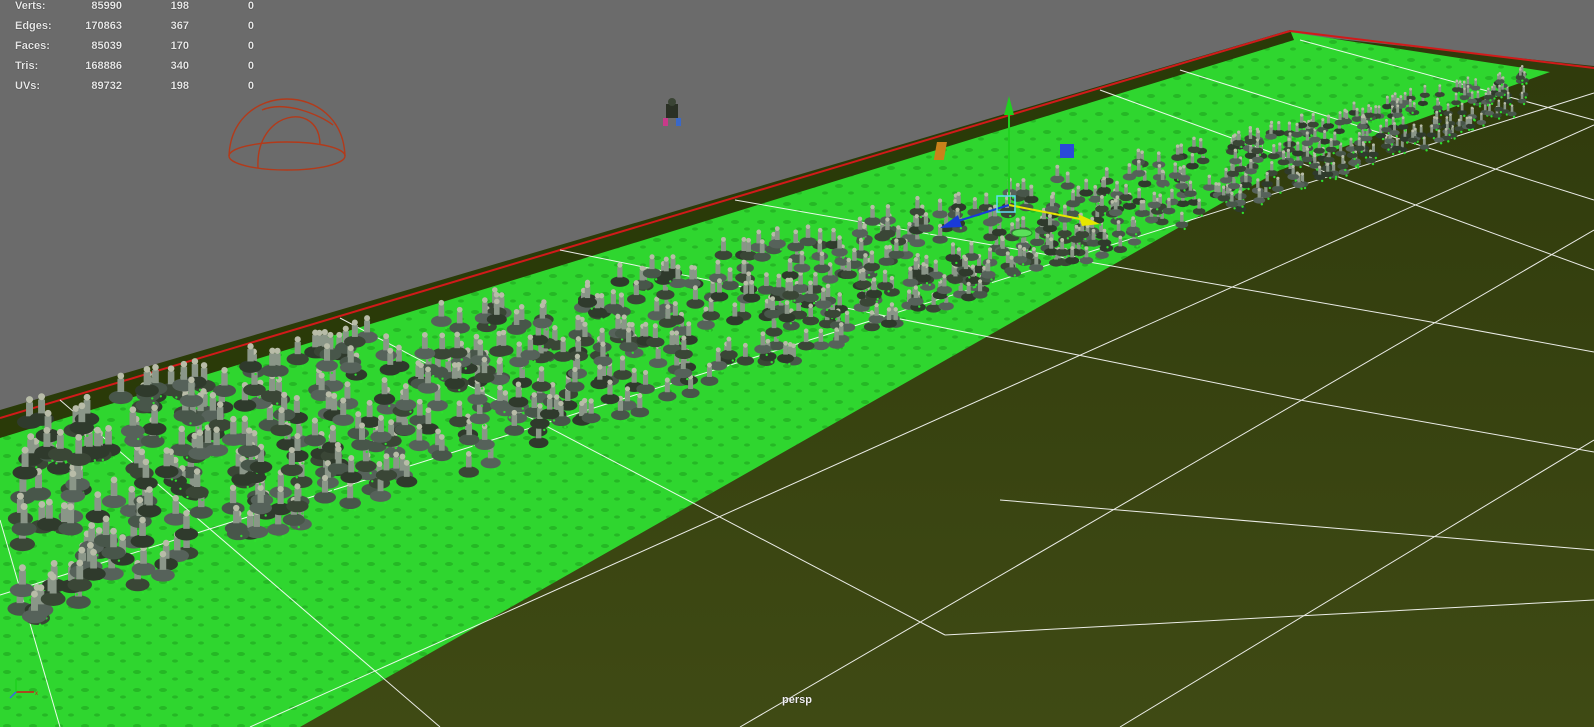  Describe the element at coordinates (287, 134) in the screenshot. I see `hemisphere-light-icon` at that location.